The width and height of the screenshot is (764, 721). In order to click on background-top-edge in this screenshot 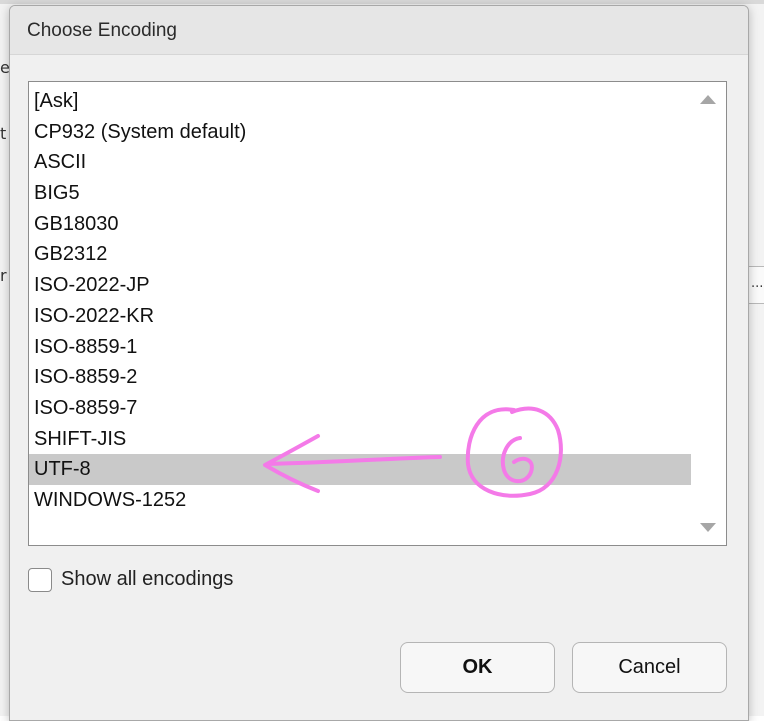, I will do `click(382, 2)`.